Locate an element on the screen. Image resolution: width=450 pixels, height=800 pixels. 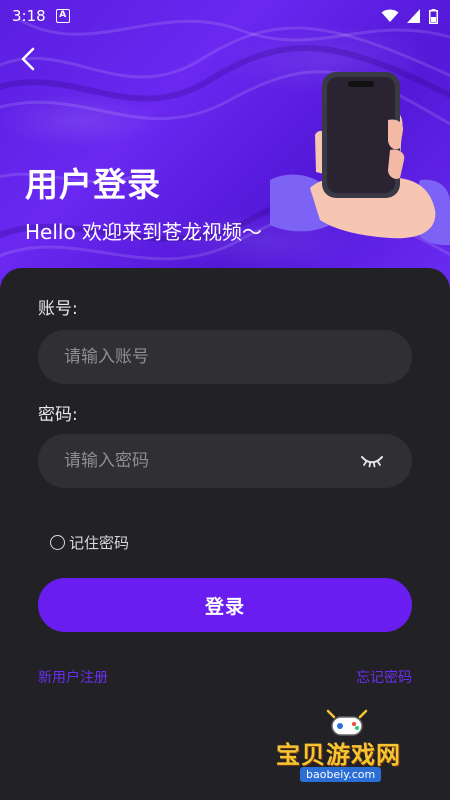
password-input is located at coordinates (211, 461).